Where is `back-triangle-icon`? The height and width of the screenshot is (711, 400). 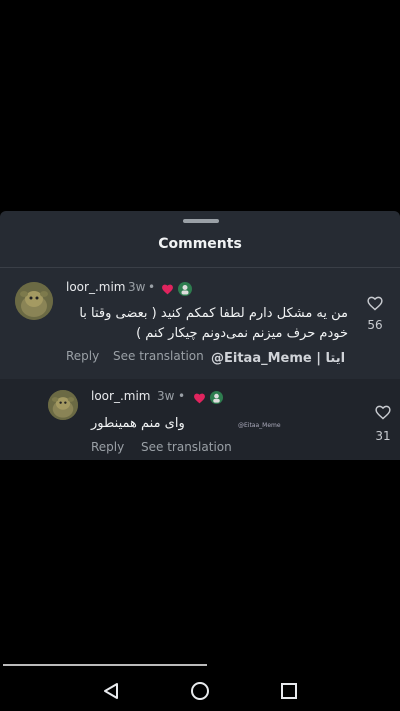 back-triangle-icon is located at coordinates (111, 691).